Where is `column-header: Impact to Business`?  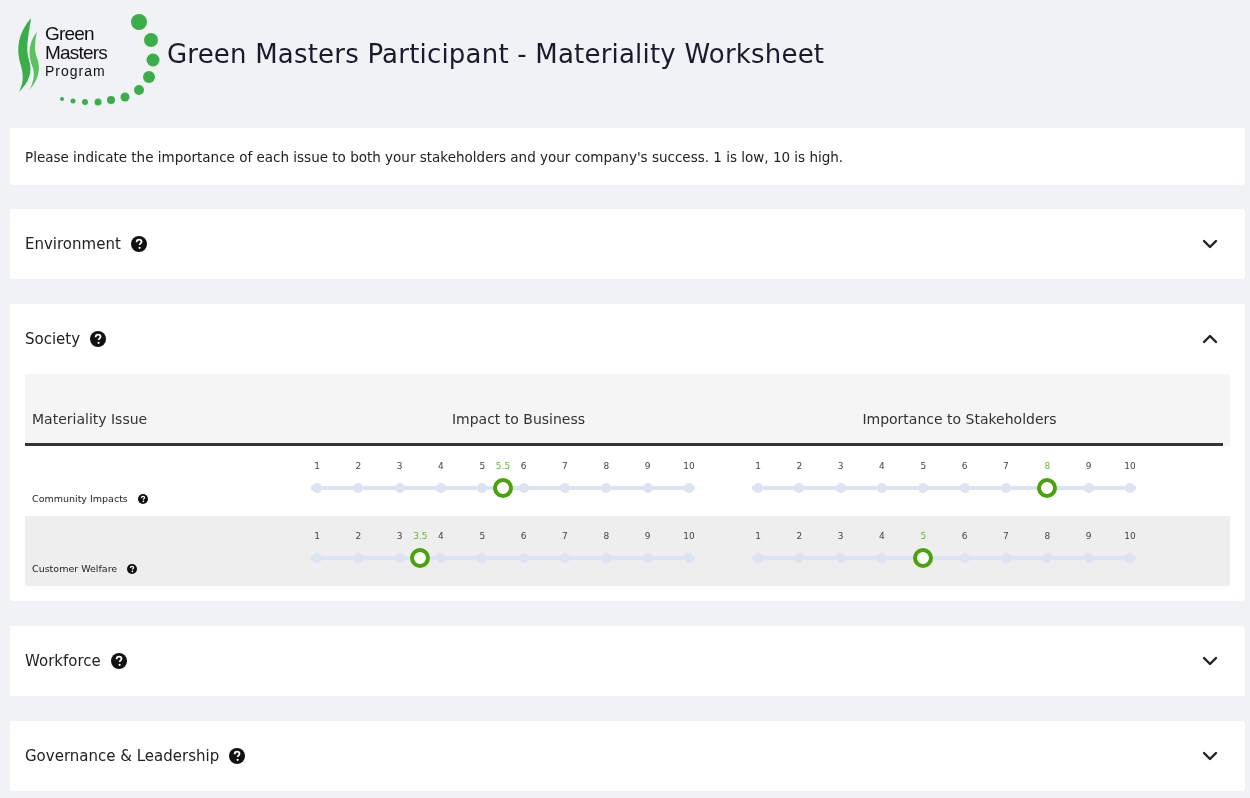 column-header: Impact to Business is located at coordinates (518, 418).